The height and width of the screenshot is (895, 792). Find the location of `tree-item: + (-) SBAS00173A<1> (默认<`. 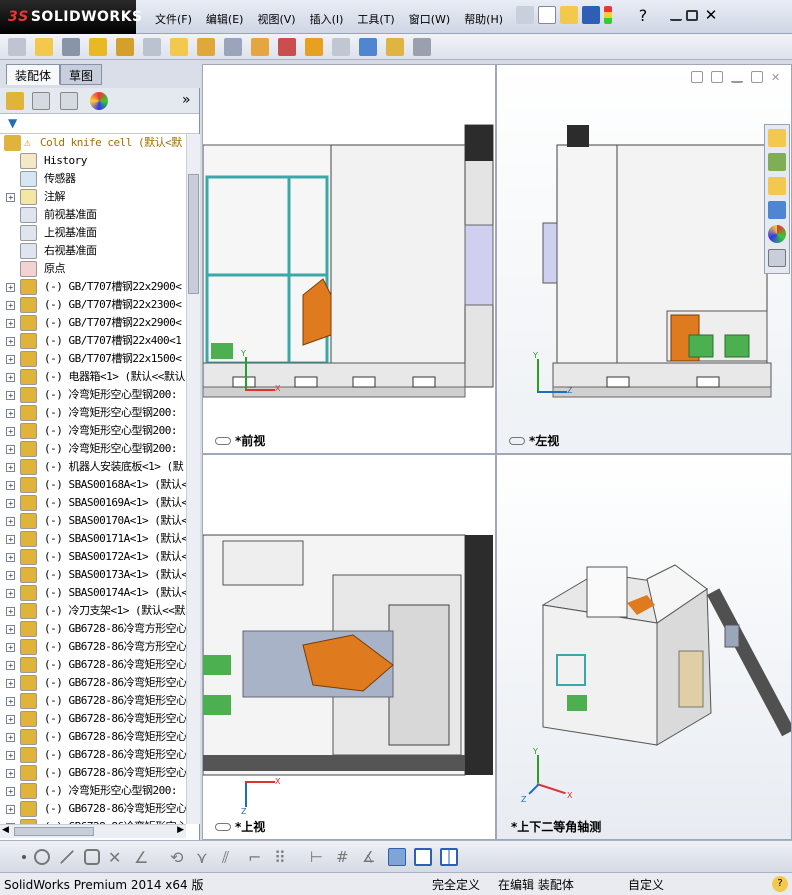

tree-item: + (-) SBAS00173A<1> (默认< is located at coordinates (93, 575).